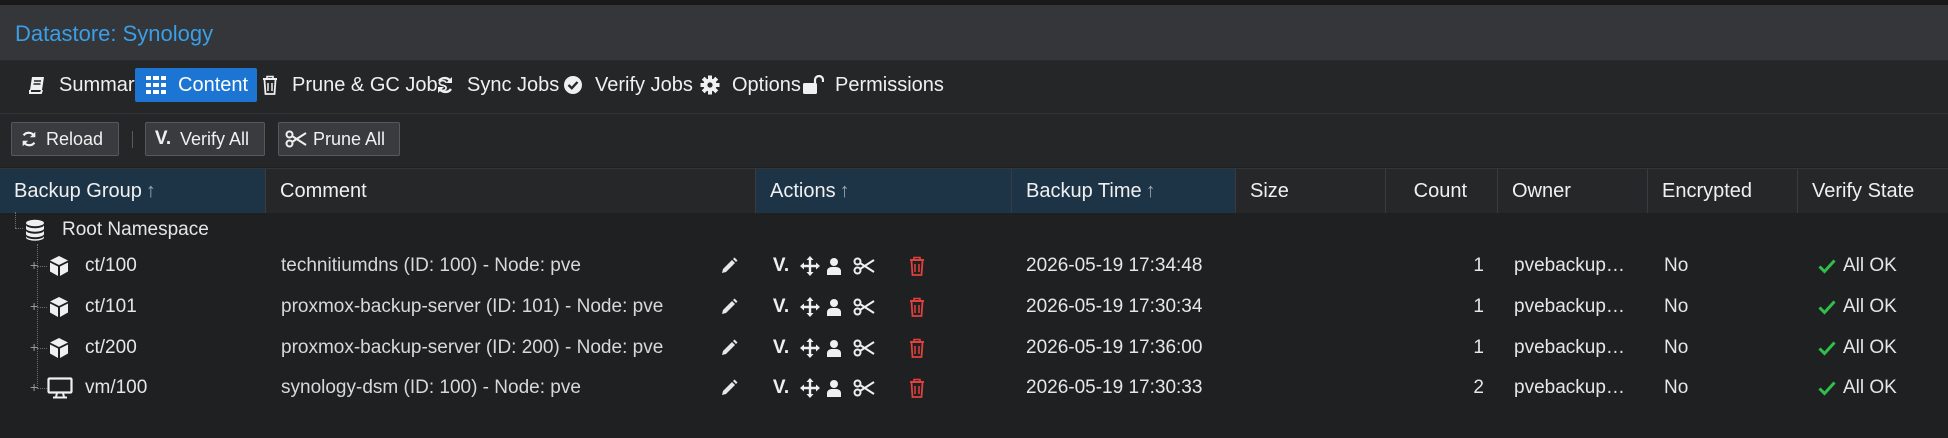 The height and width of the screenshot is (438, 1948). Describe the element at coordinates (85, 85) in the screenshot. I see `tab-summary: Summary` at that location.